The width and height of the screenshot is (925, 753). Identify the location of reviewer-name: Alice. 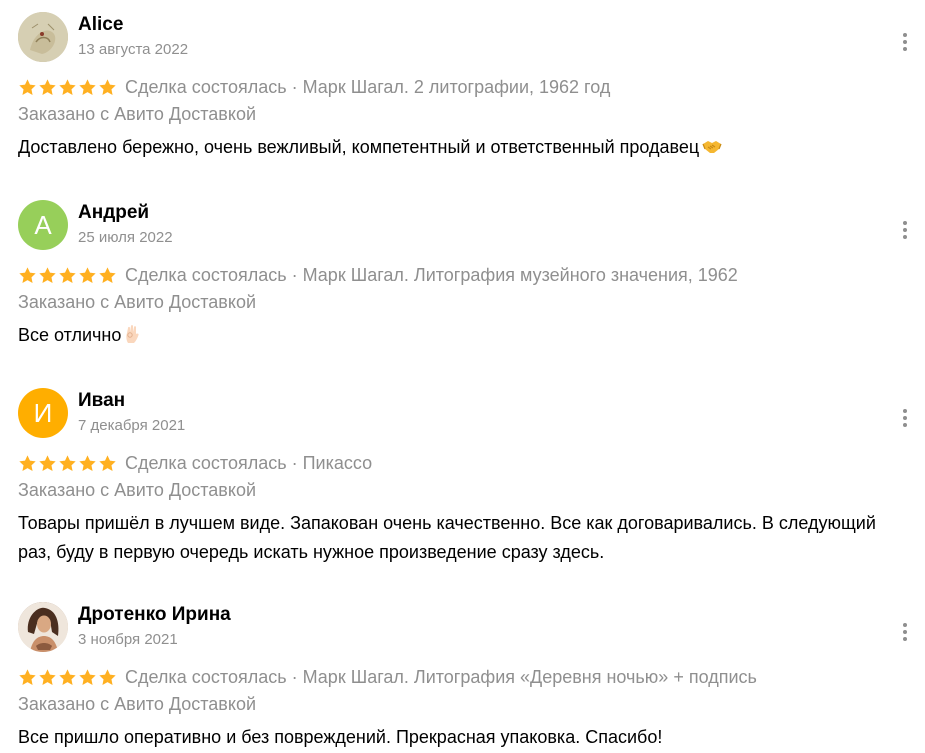
(100, 25).